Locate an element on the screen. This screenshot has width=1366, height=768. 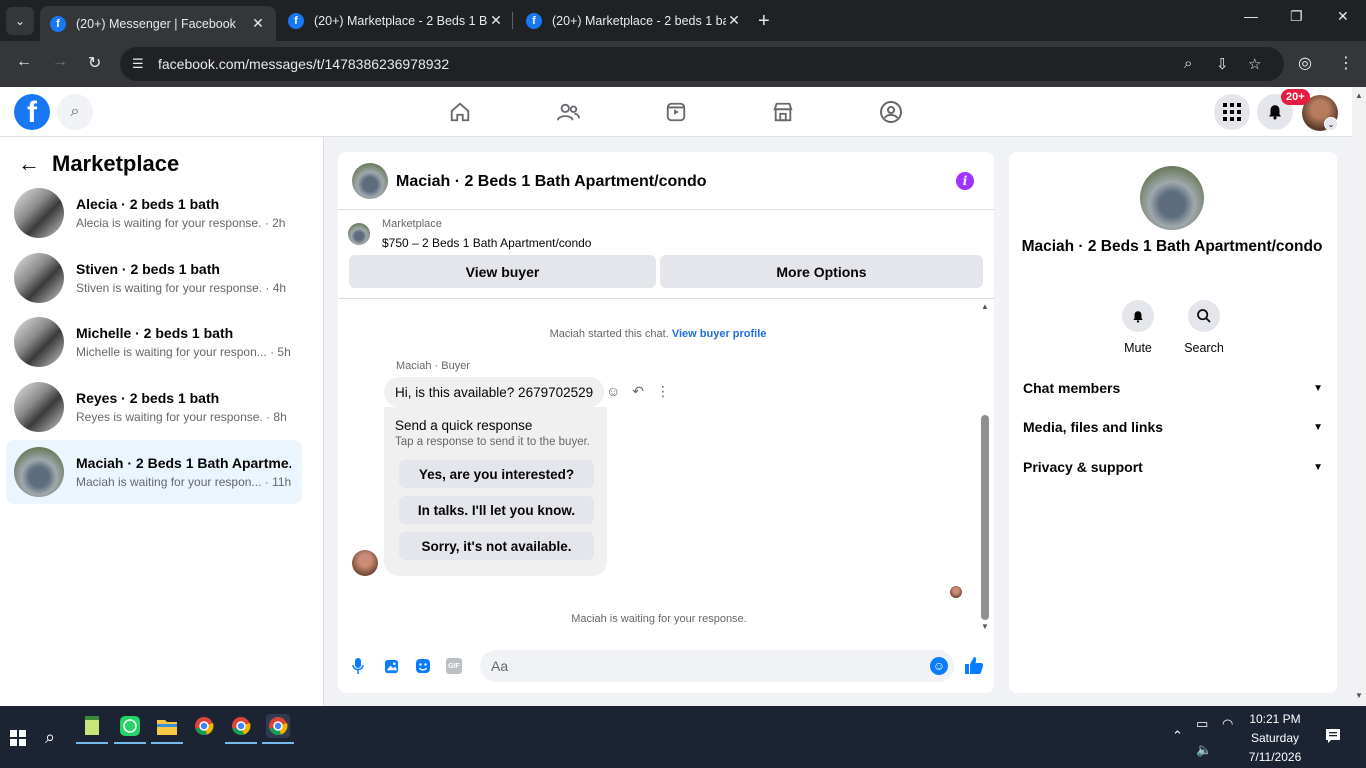
sidebar-header: ← Marketplace is located at coordinates (98, 164).